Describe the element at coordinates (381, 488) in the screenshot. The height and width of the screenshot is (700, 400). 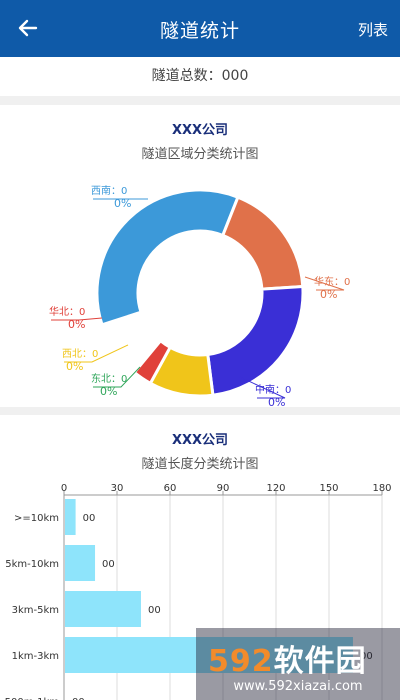
I see `x-tick-label-6: 180` at that location.